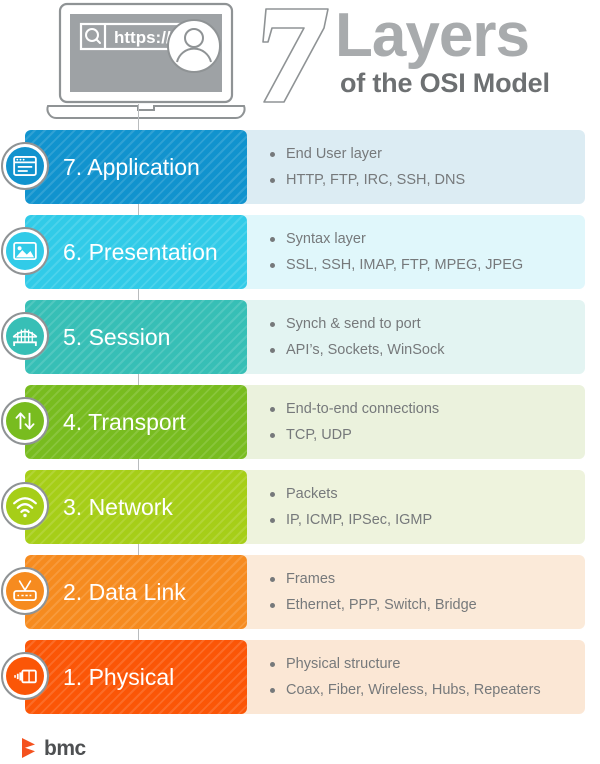  Describe the element at coordinates (25, 166) in the screenshot. I see `browser-window-icon` at that location.